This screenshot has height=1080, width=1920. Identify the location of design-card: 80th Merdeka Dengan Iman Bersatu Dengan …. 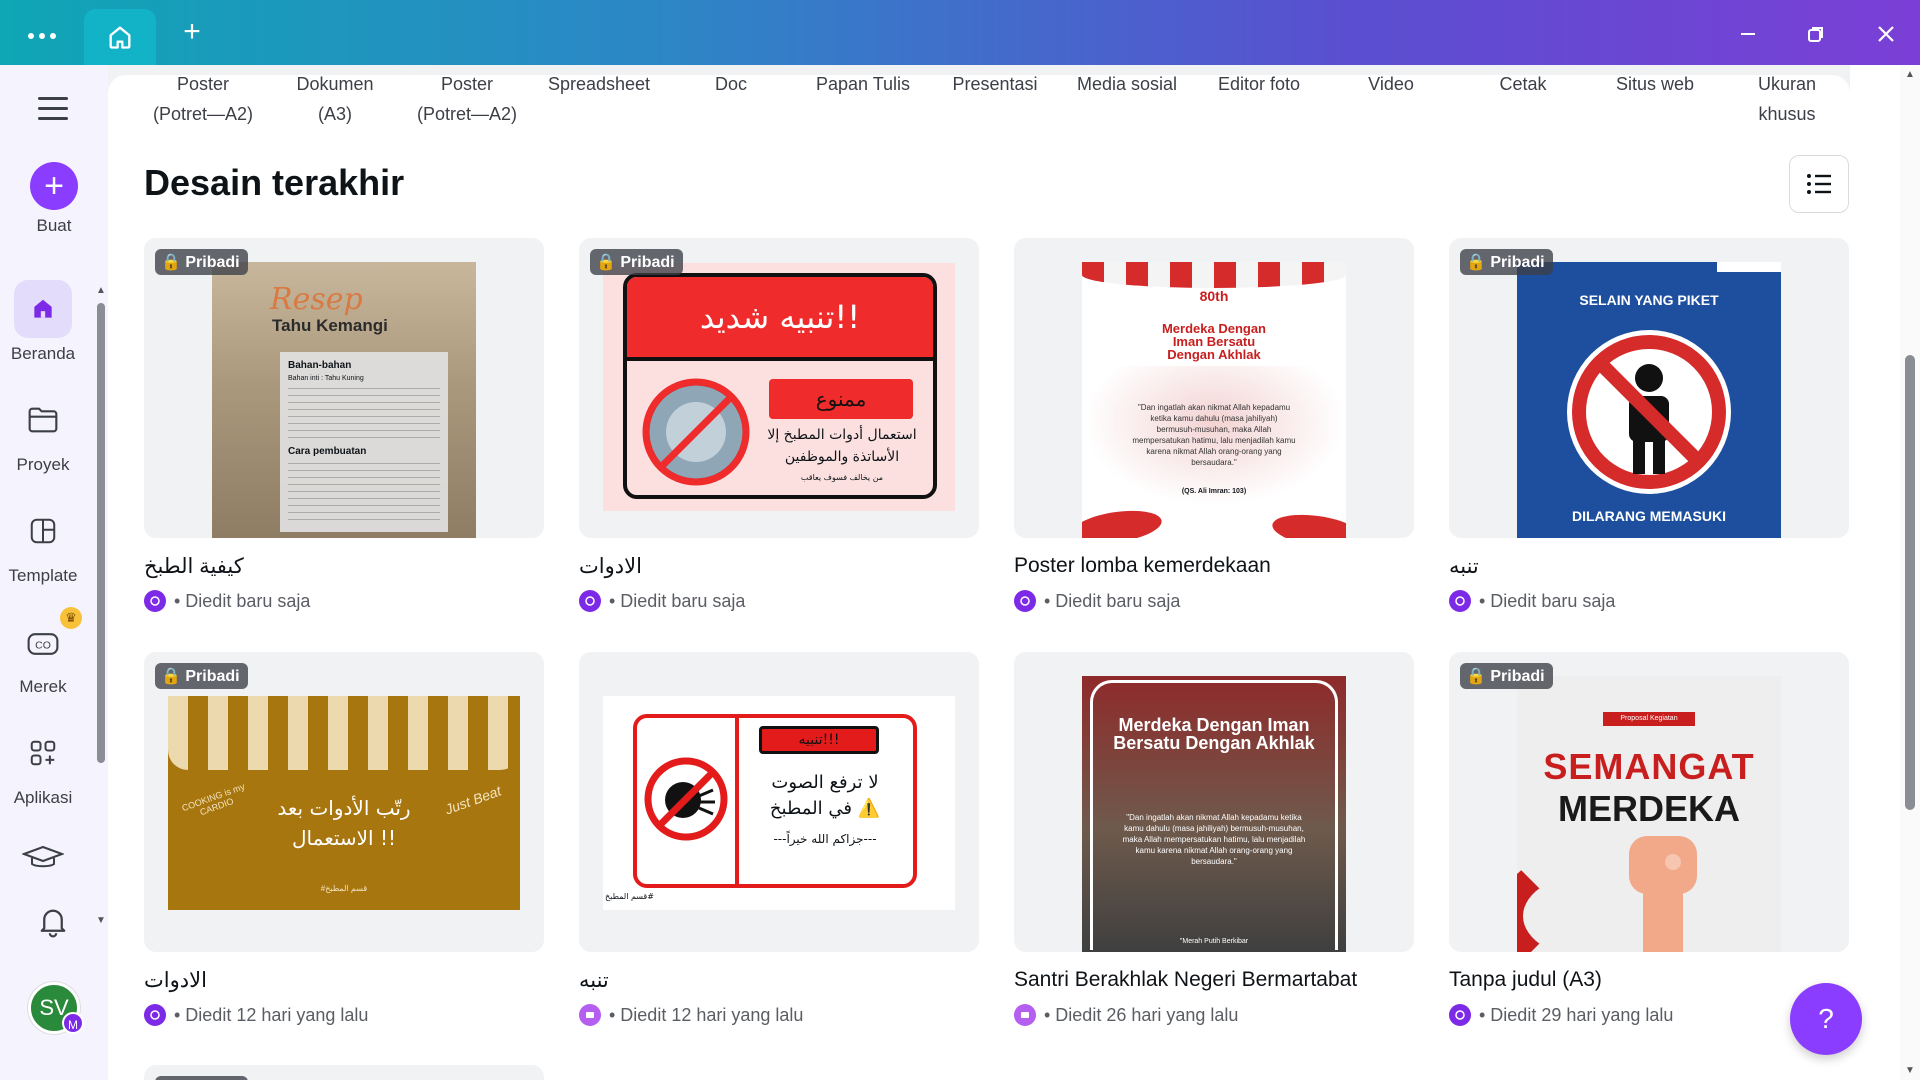
(1214, 425).